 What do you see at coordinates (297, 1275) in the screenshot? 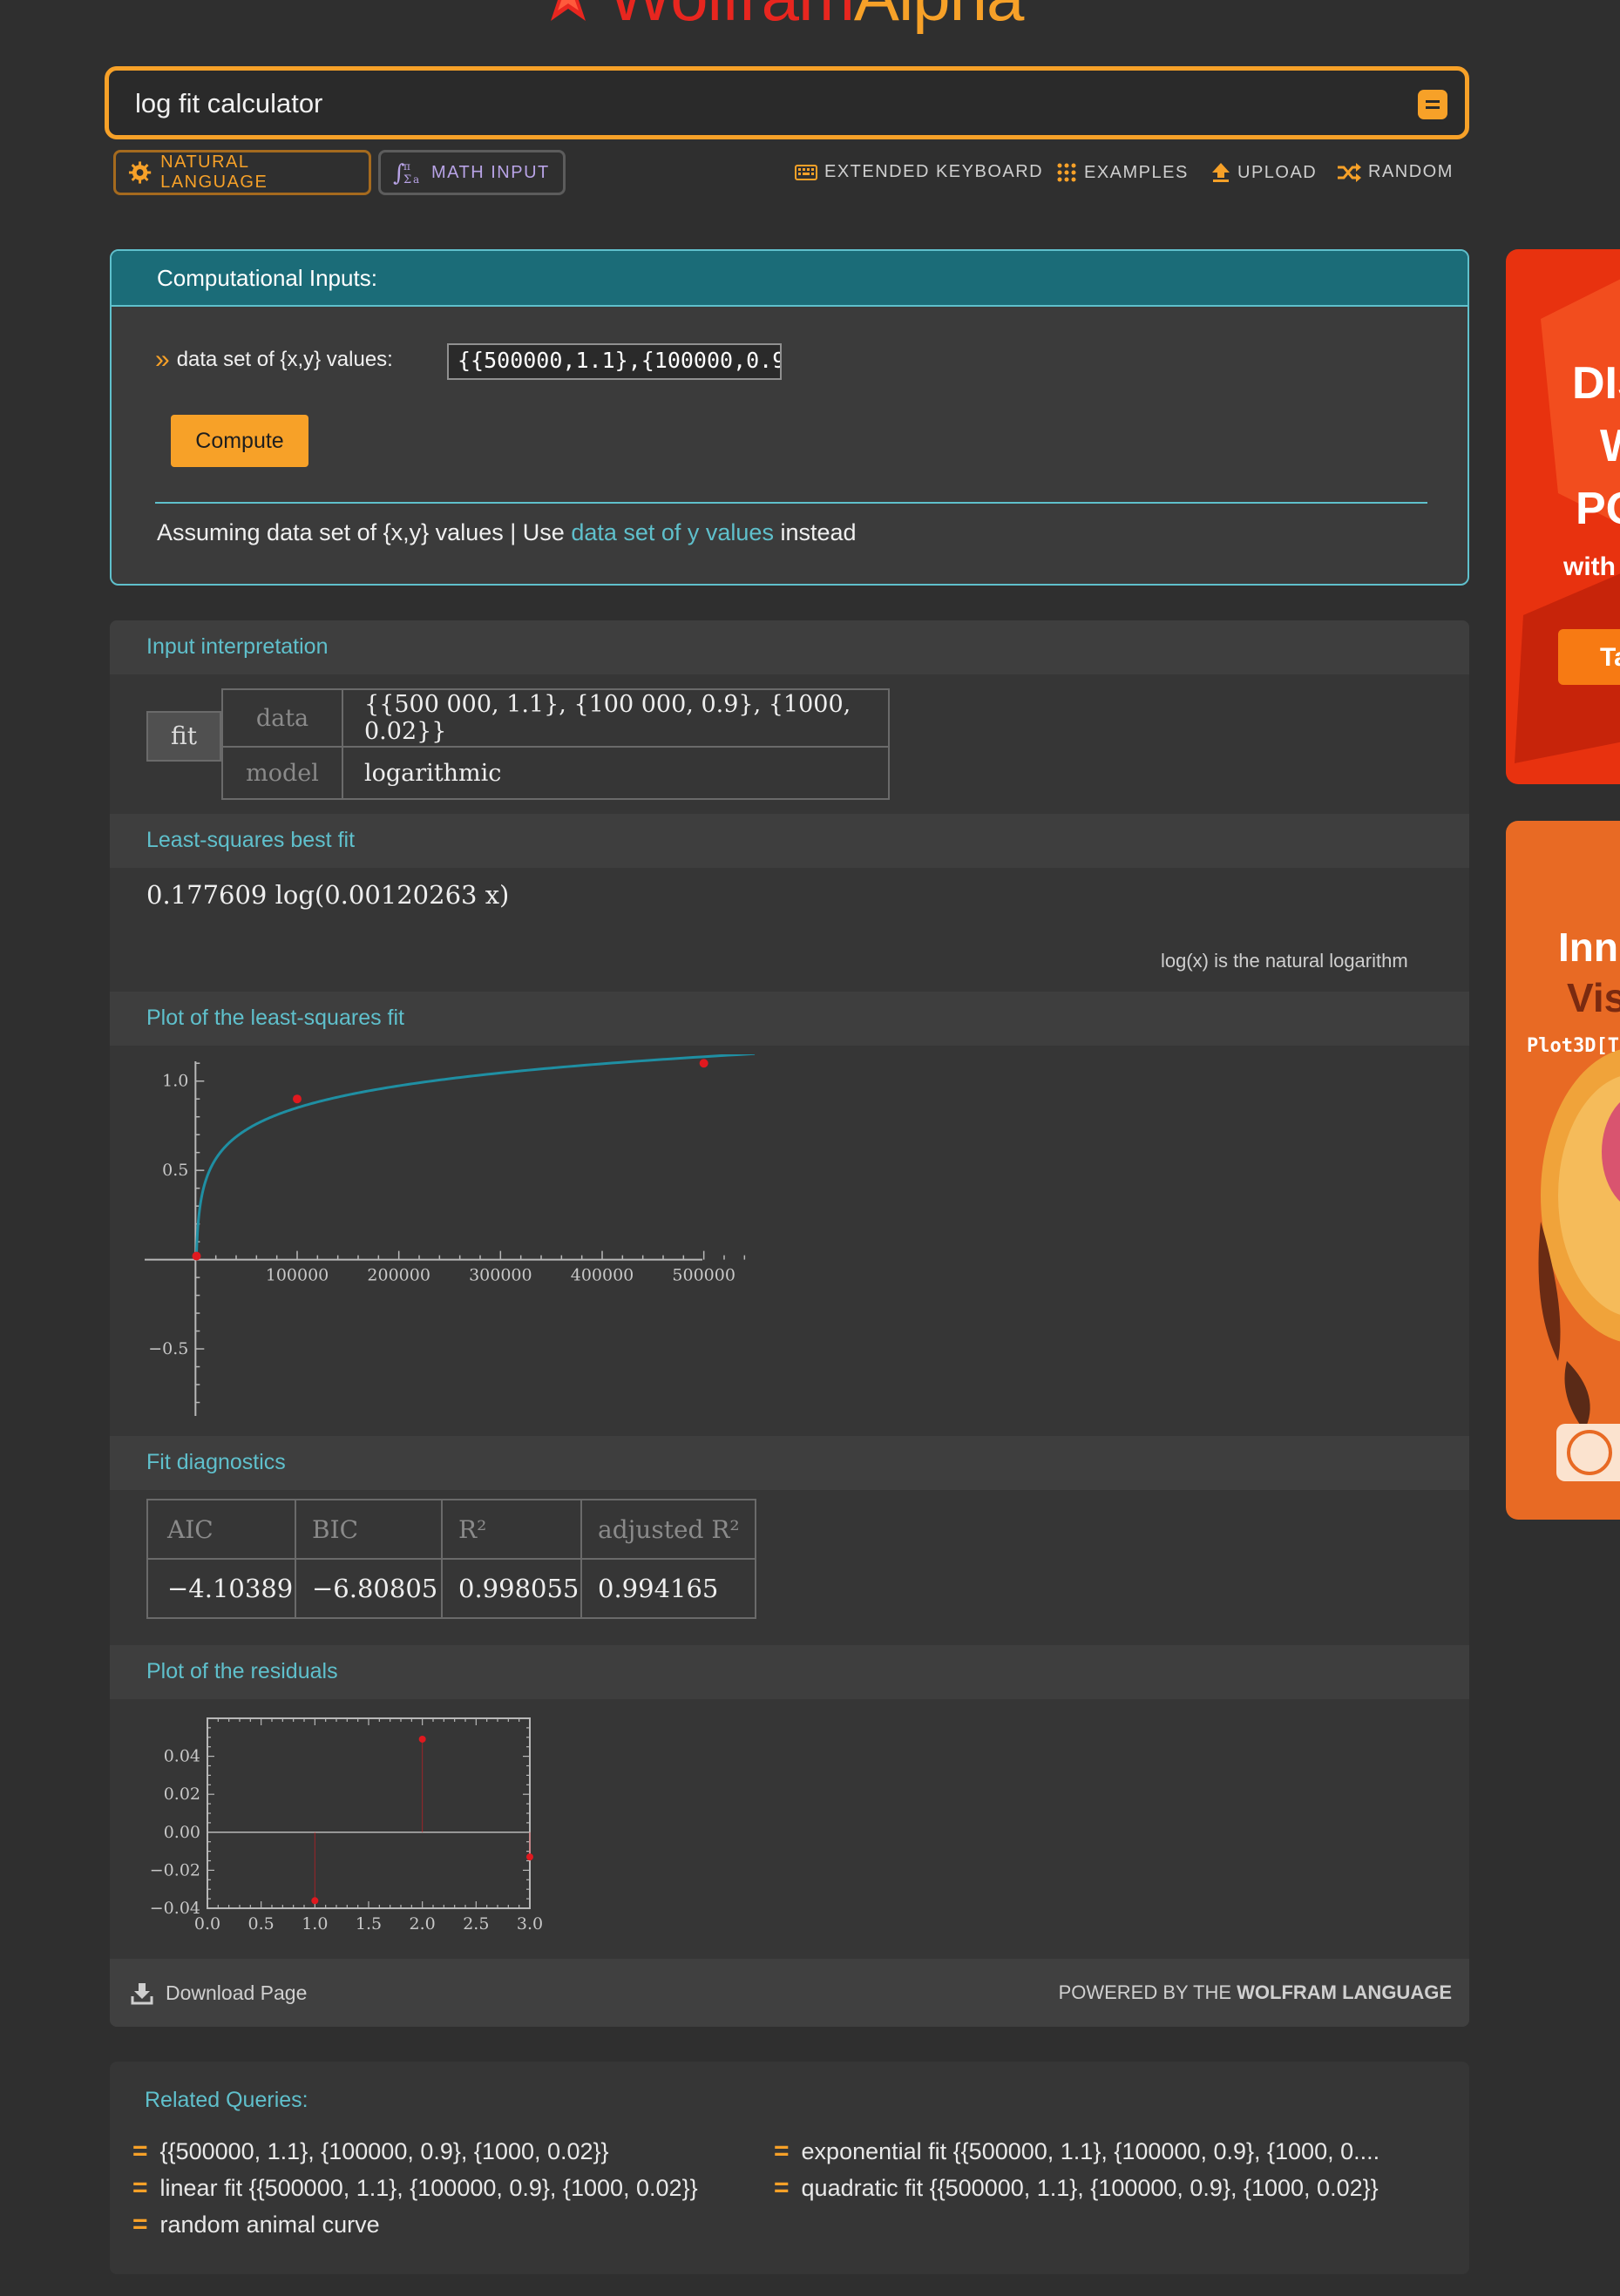
I see `x-tick-label: 100000` at bounding box center [297, 1275].